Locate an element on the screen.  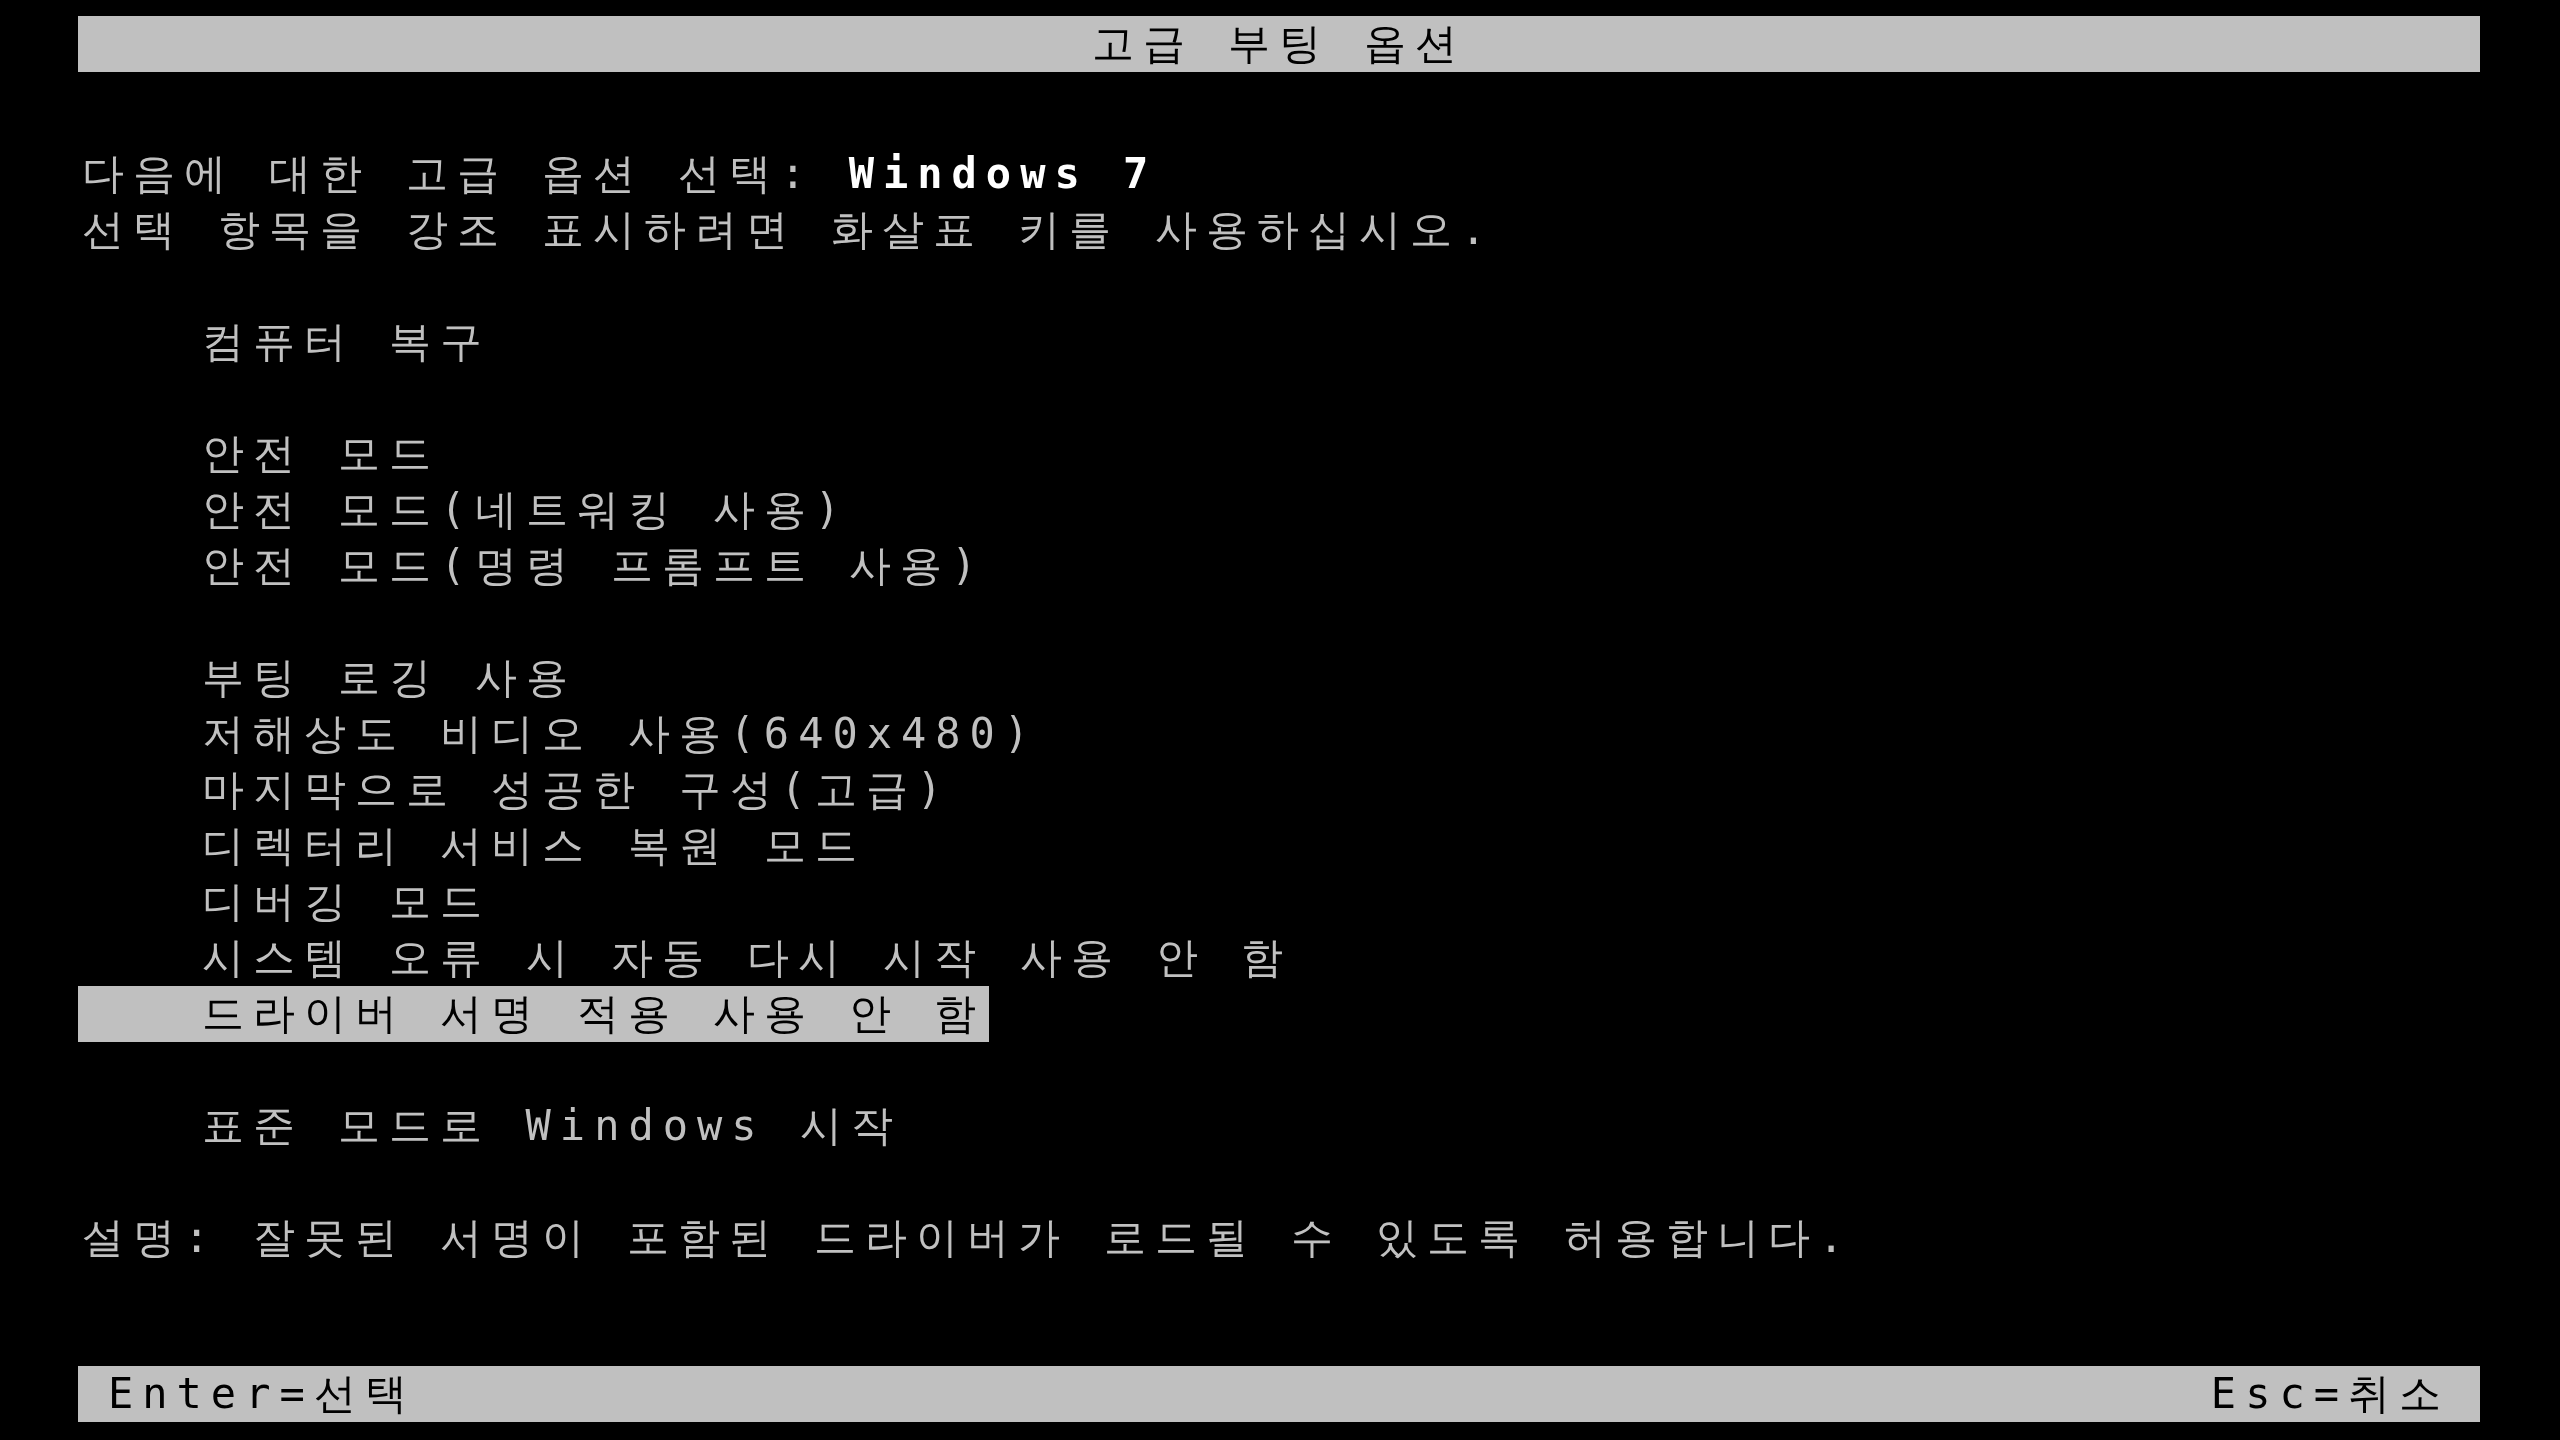
menu-item: 안전 모드 is located at coordinates (261, 454).